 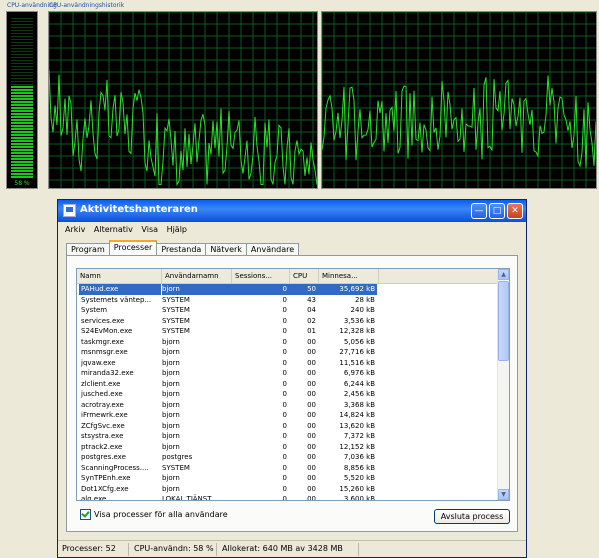 What do you see at coordinates (104, 352) in the screenshot?
I see `cell-name: msnmsgr.exe` at bounding box center [104, 352].